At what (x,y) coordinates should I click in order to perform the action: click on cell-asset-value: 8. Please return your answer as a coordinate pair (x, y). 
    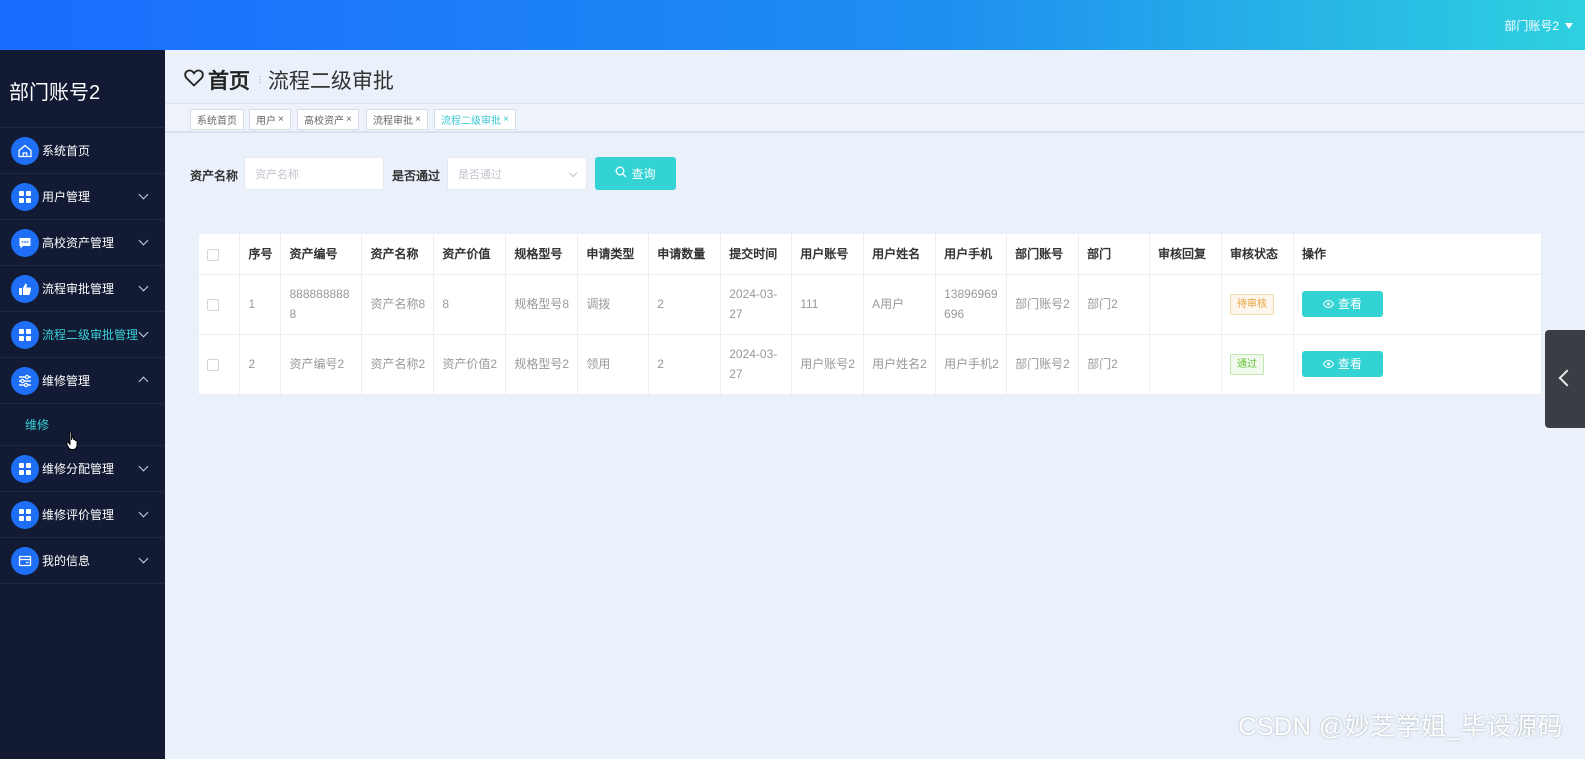
    Looking at the image, I should click on (470, 304).